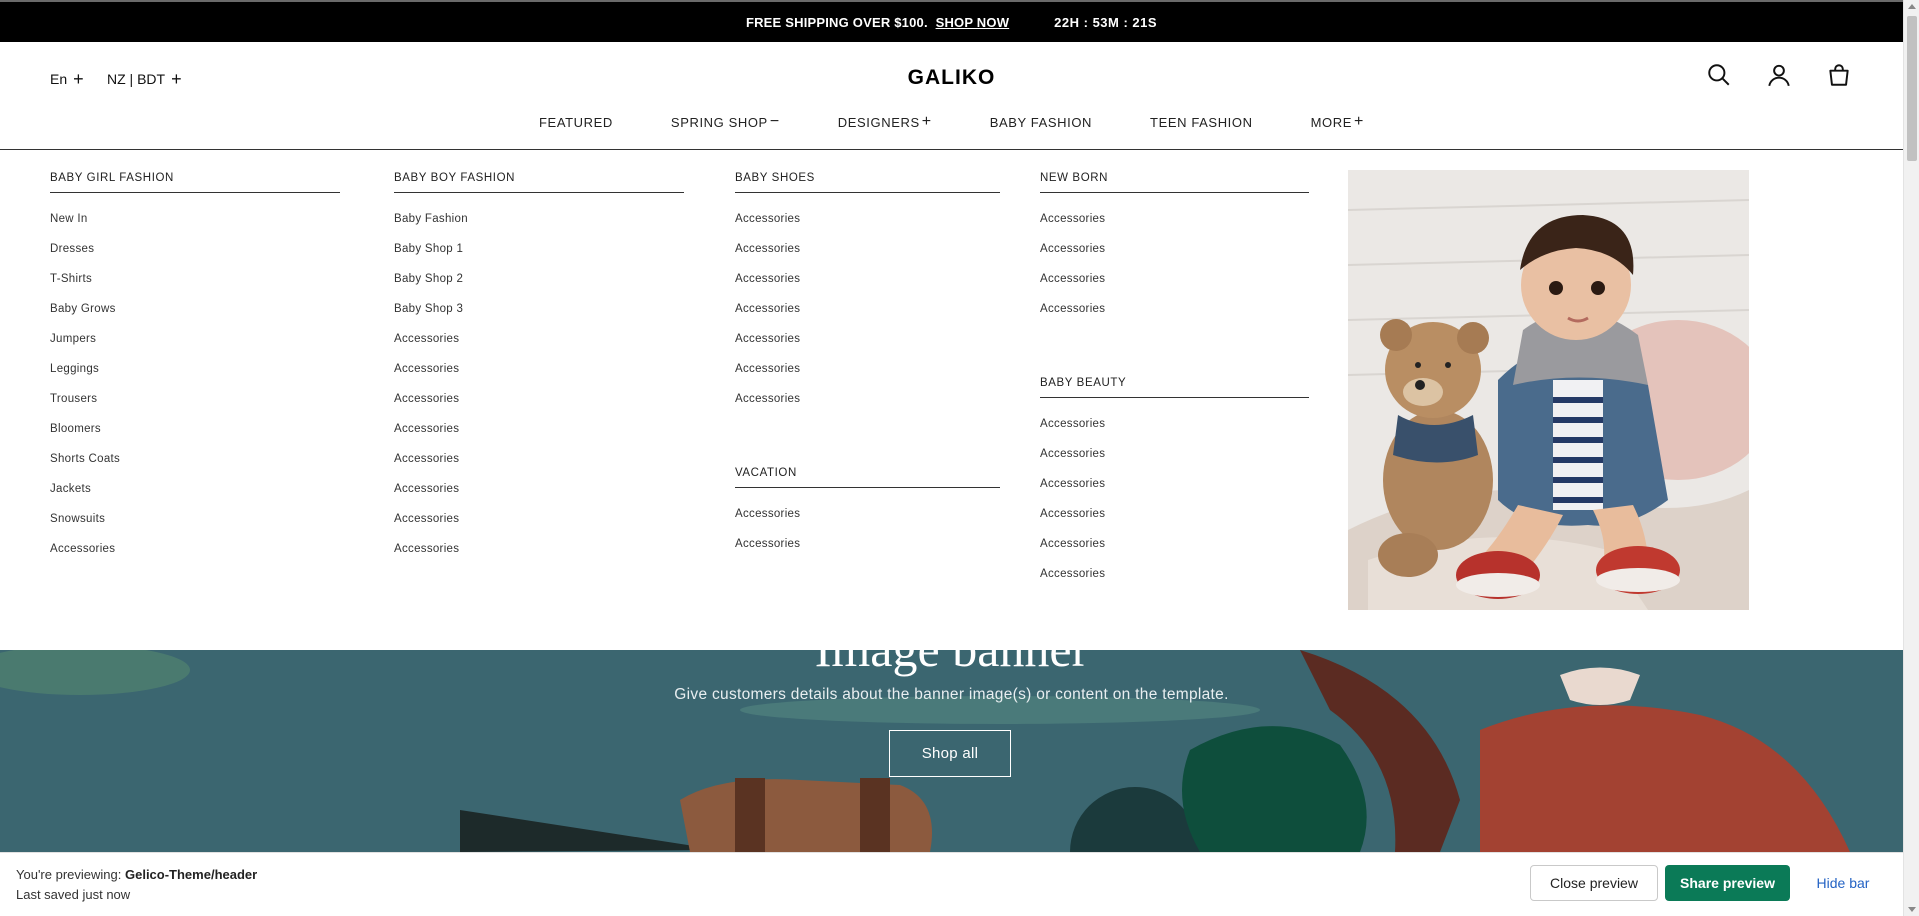 Image resolution: width=1919 pixels, height=916 pixels. I want to click on menu-link-list: Accessories Accessories, so click(867, 538).